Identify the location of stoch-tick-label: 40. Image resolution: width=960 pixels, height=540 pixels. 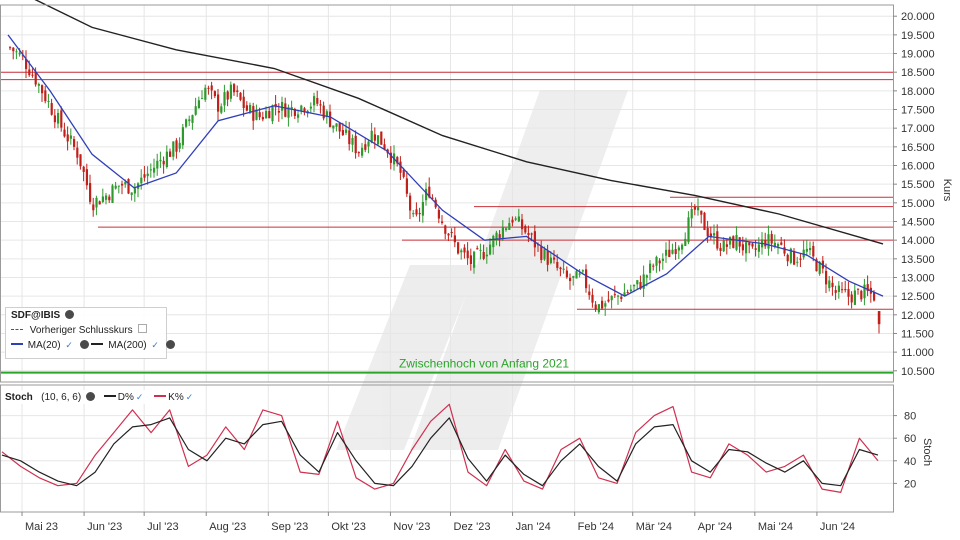
(910, 462).